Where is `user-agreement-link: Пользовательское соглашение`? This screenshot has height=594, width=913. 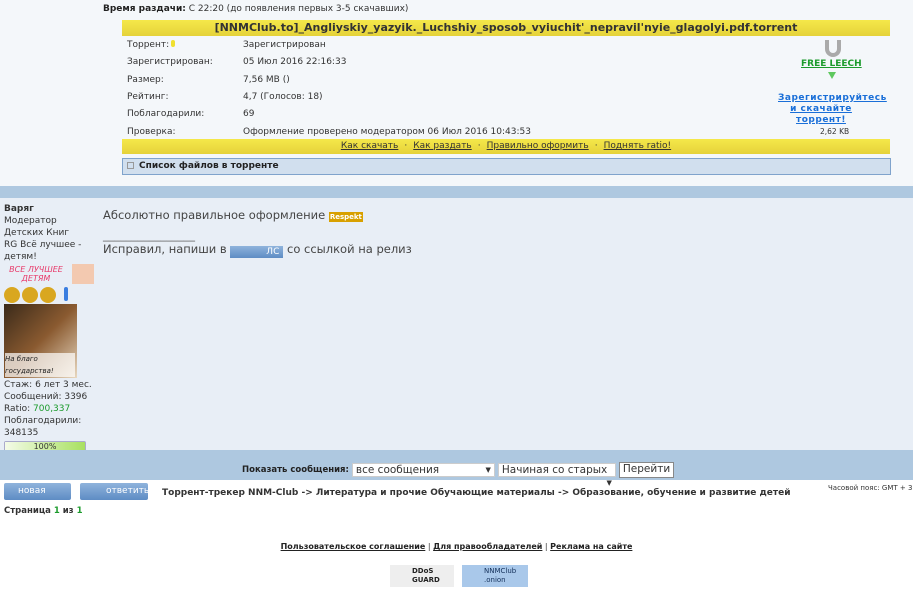
user-agreement-link: Пользовательское соглашение is located at coordinates (353, 546).